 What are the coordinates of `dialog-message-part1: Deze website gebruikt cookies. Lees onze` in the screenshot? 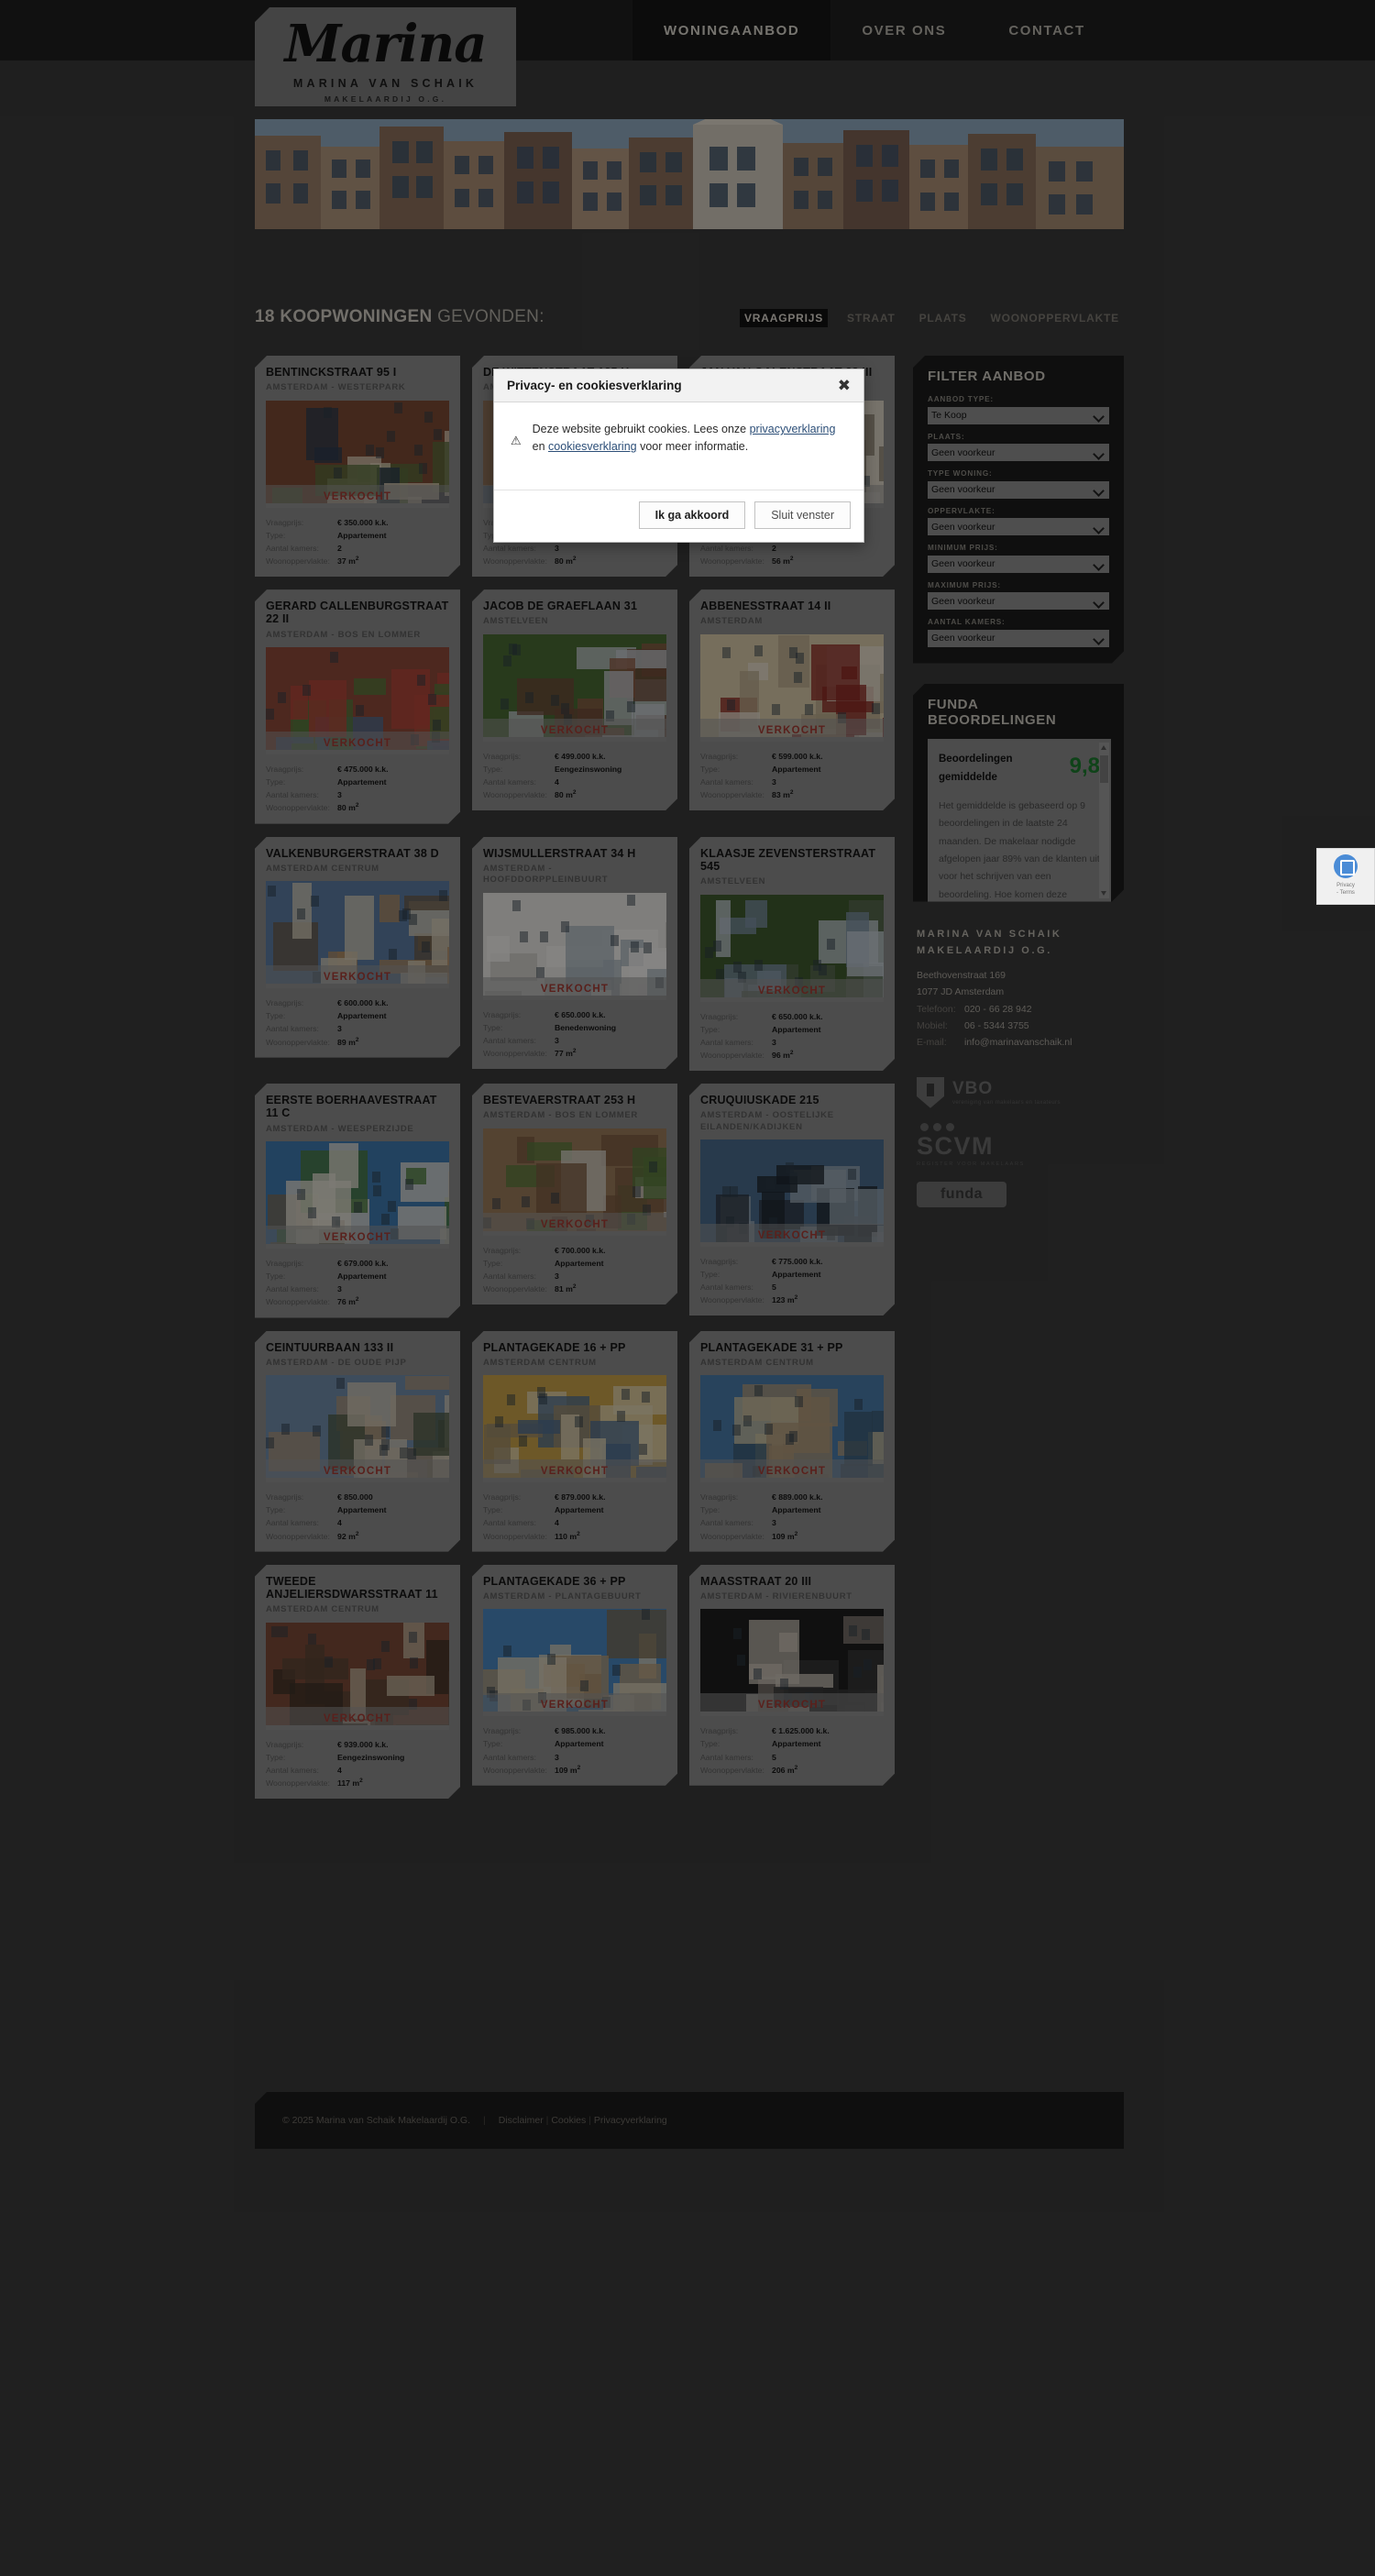 It's located at (641, 429).